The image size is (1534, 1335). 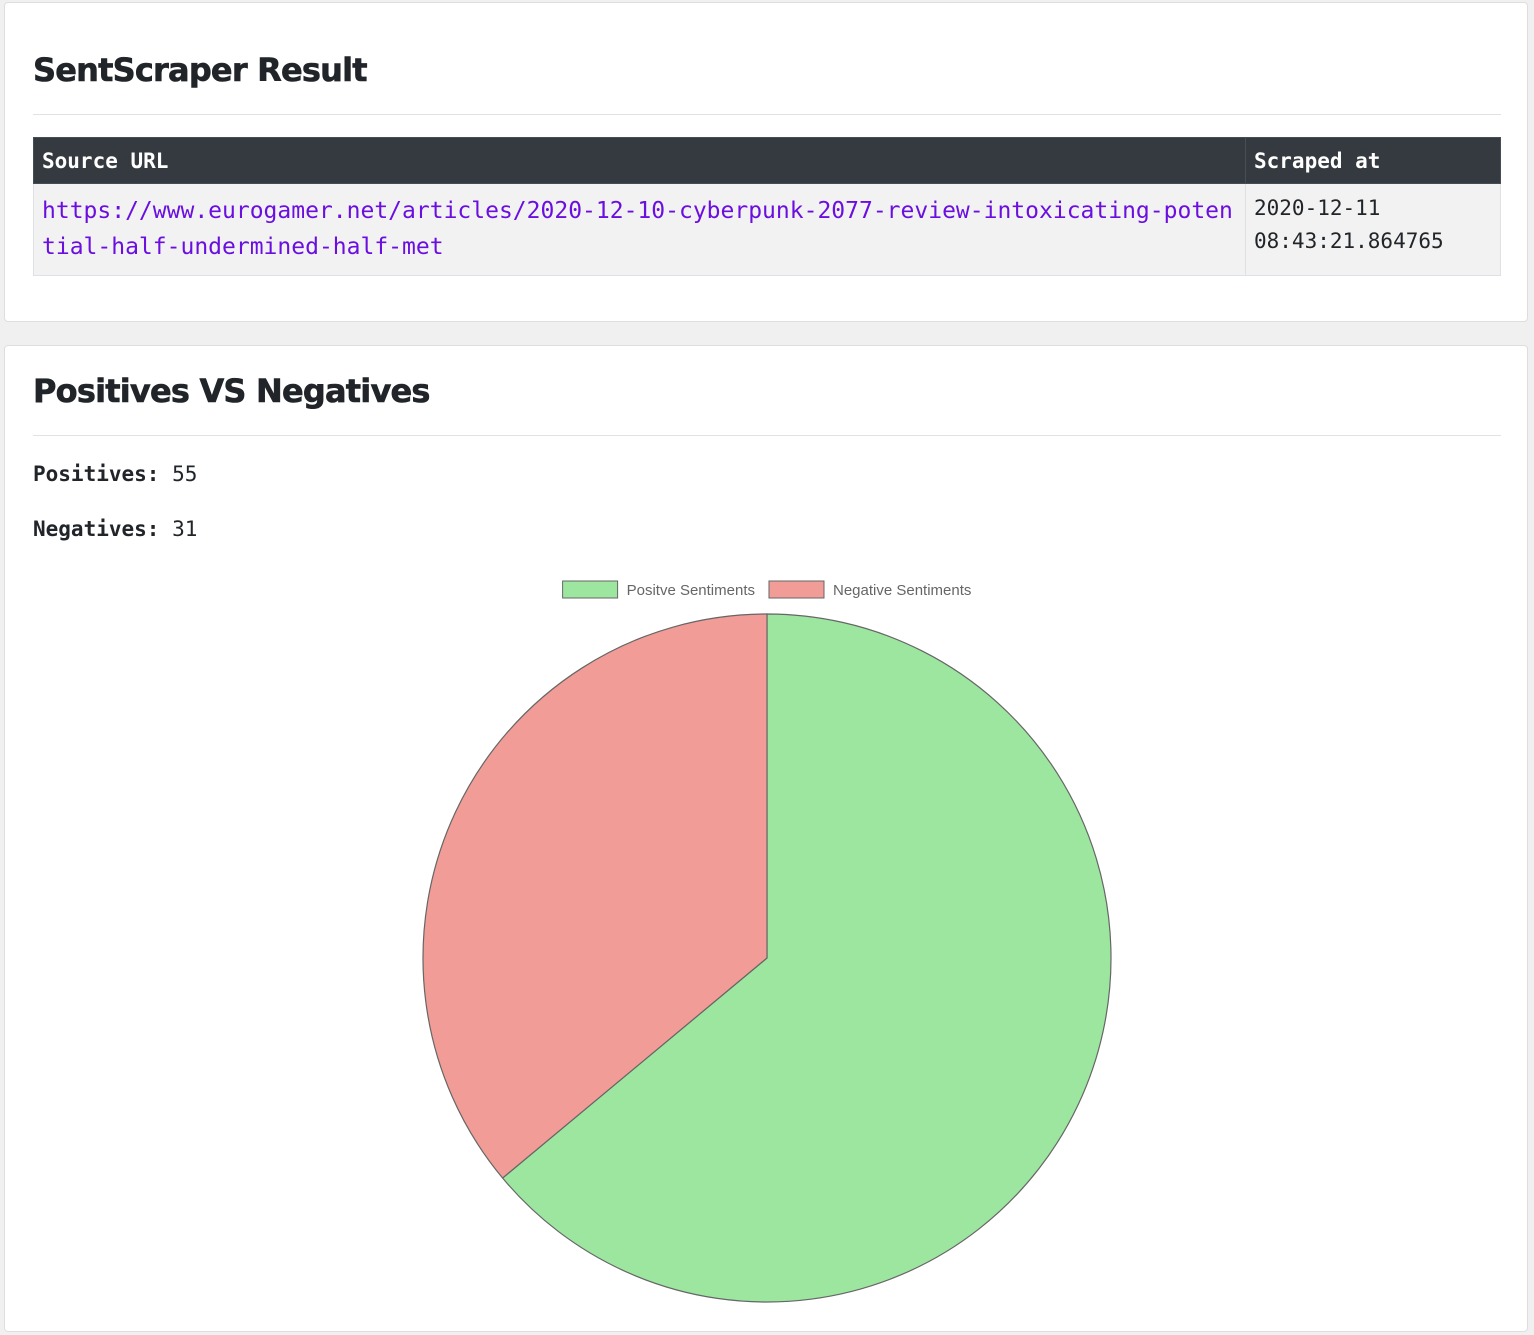 I want to click on result-divider, so click(x=767, y=114).